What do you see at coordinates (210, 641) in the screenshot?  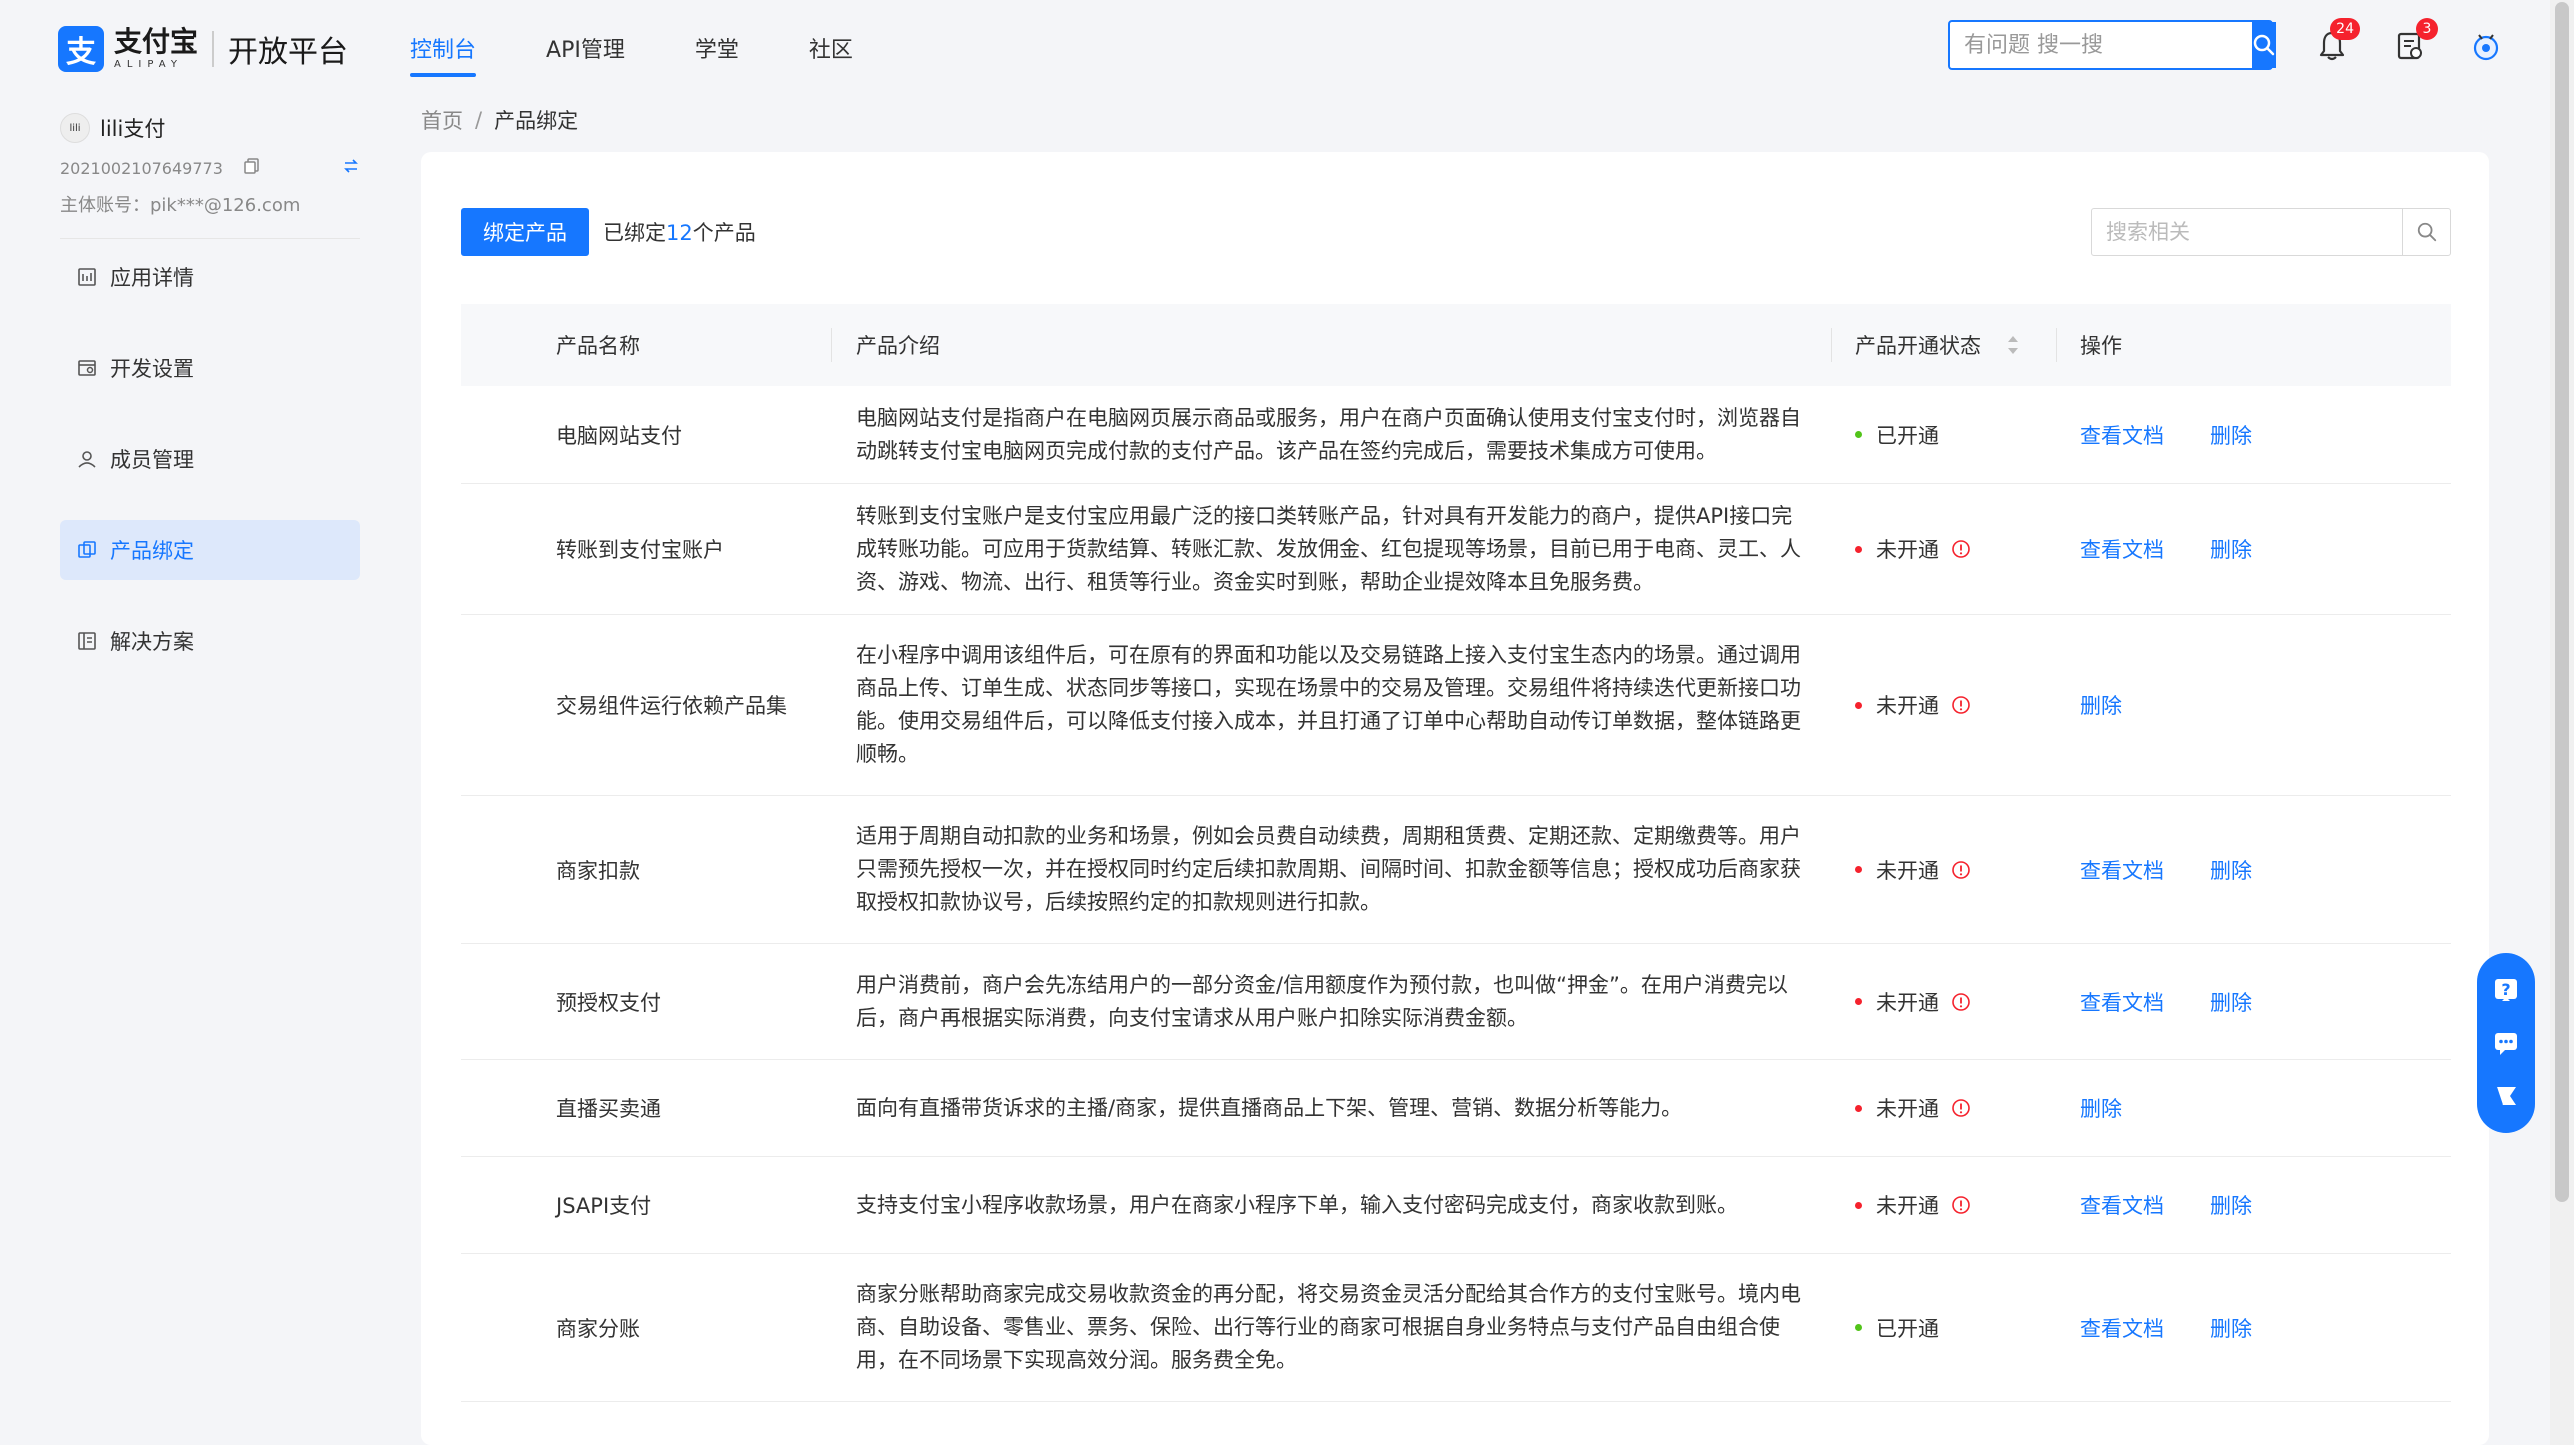 I see `sidebar-item-4: 解决方案` at bounding box center [210, 641].